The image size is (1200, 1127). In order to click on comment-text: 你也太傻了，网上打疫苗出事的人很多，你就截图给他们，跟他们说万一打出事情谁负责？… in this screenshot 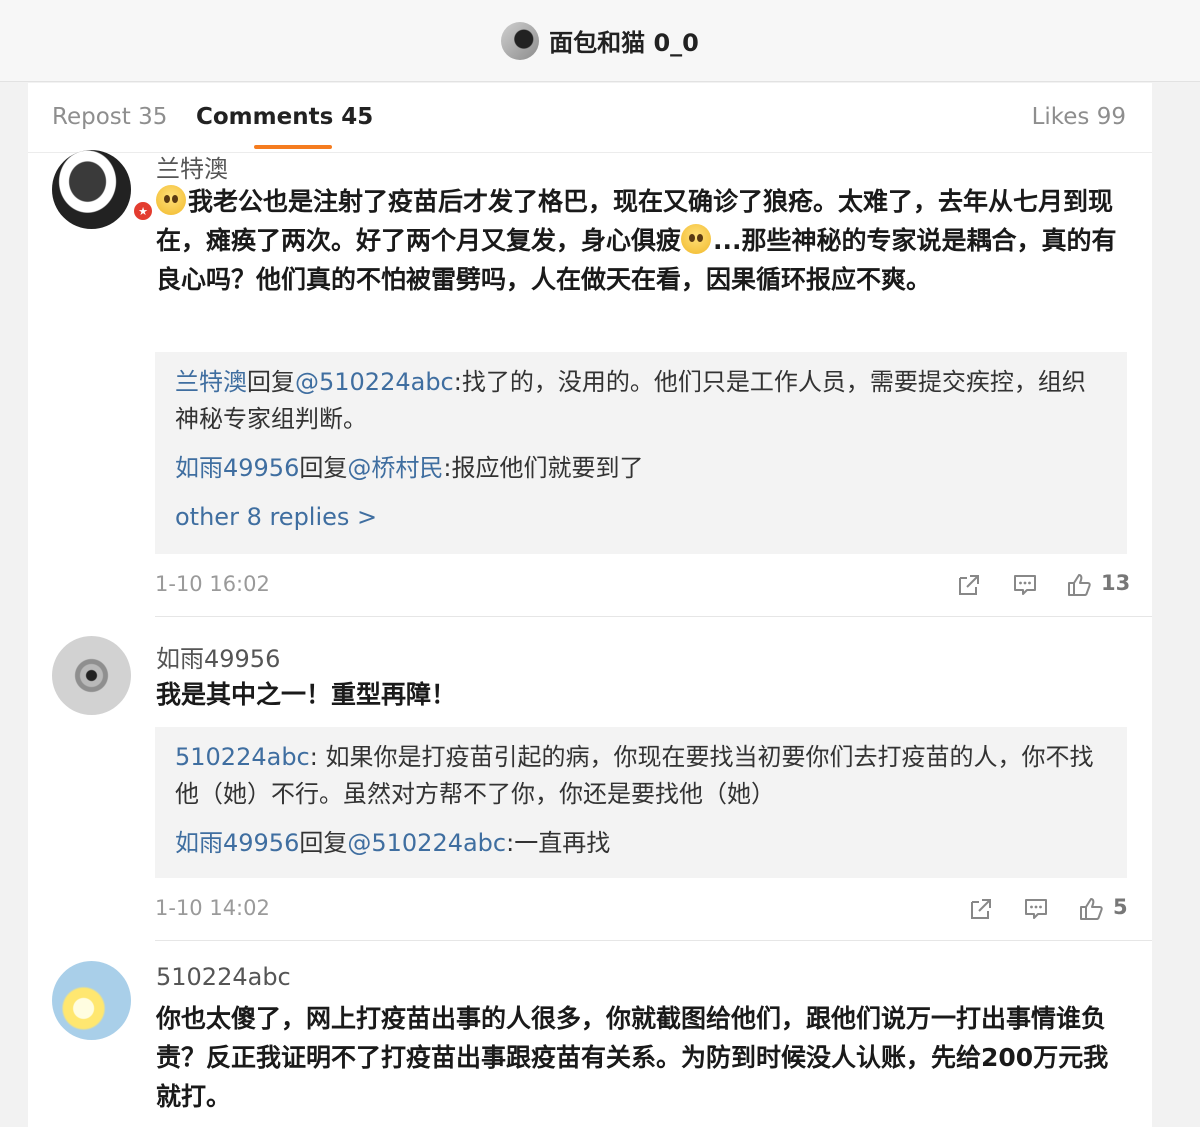, I will do `click(632, 1057)`.